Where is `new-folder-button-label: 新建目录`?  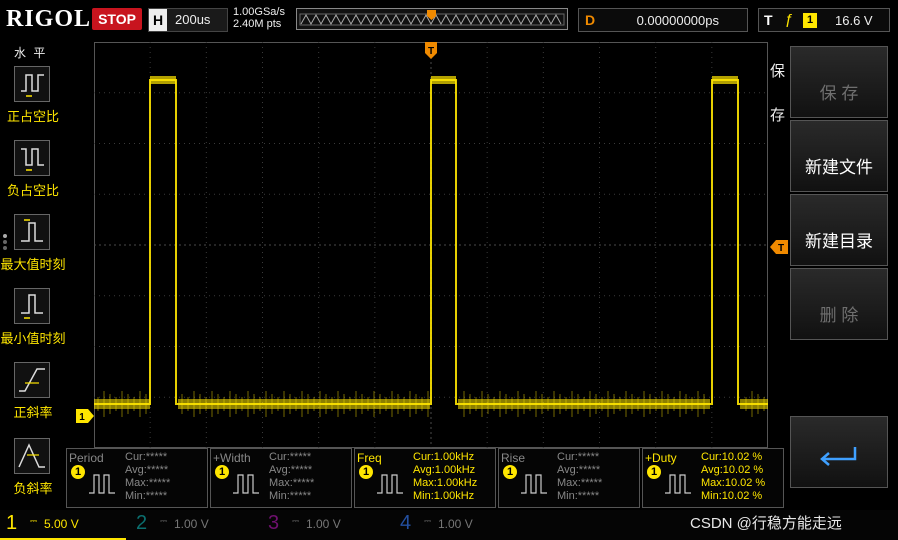 new-folder-button-label: 新建目录 is located at coordinates (839, 241).